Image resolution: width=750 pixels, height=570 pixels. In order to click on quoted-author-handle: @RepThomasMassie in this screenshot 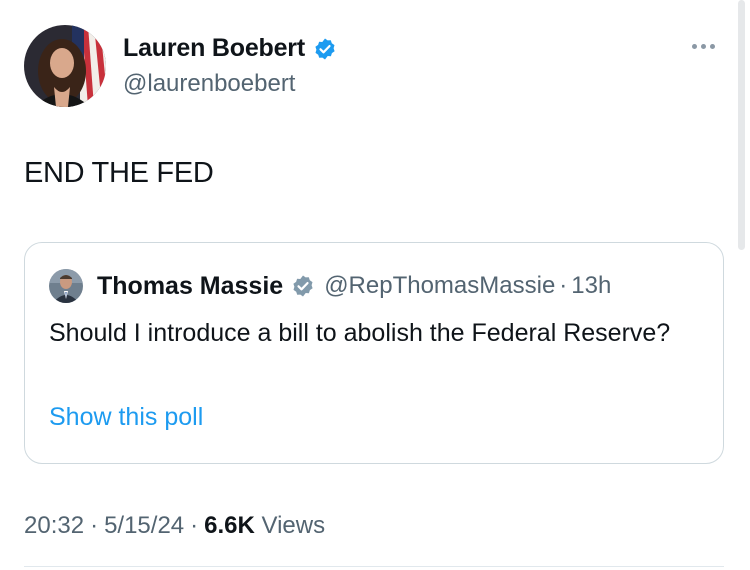, I will do `click(439, 286)`.